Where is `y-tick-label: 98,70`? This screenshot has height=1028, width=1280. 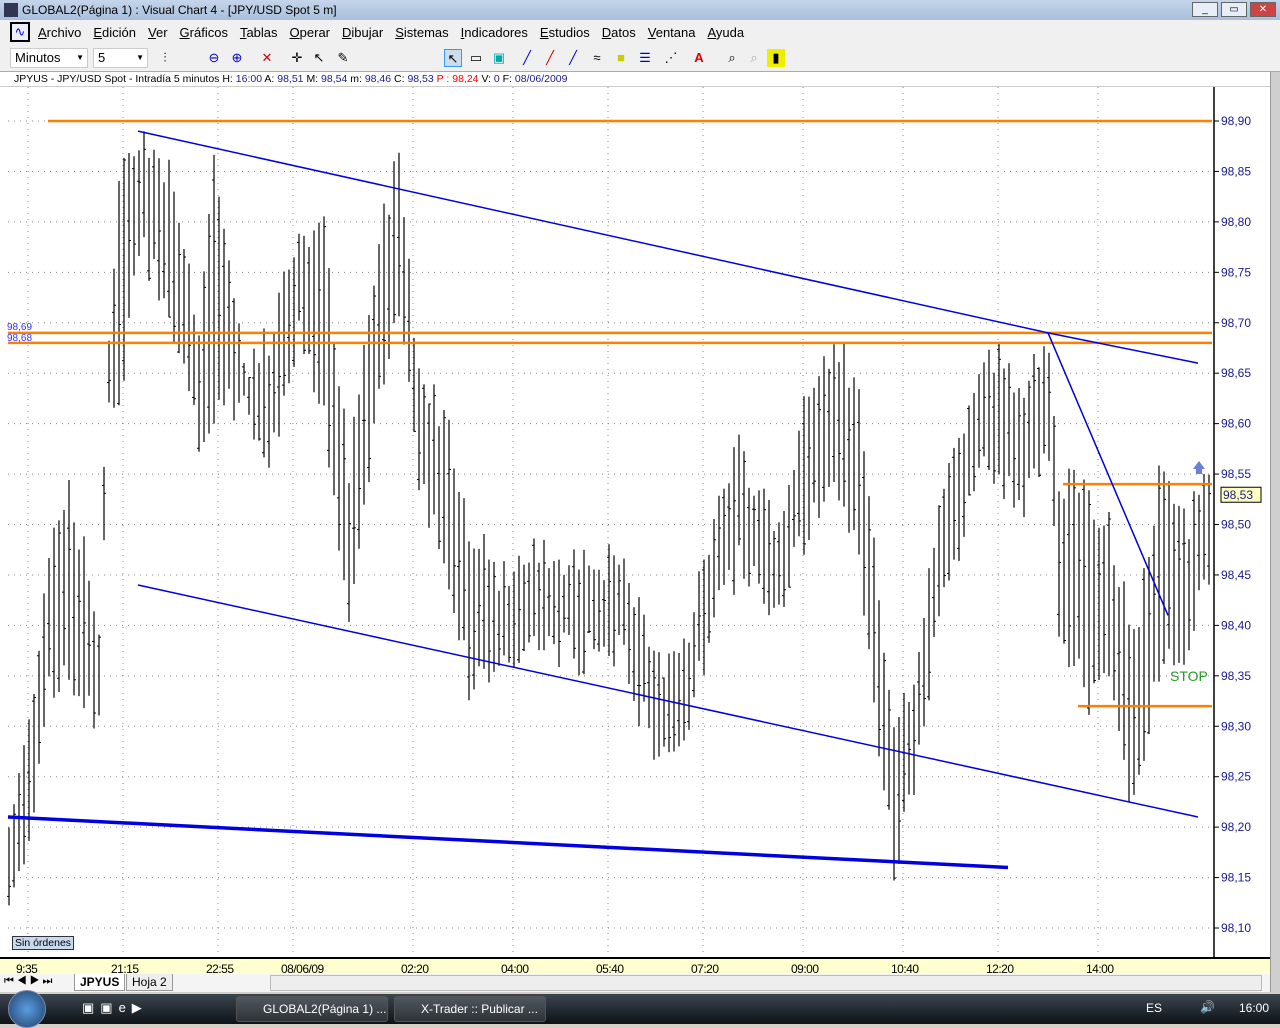 y-tick-label: 98,70 is located at coordinates (1236, 323).